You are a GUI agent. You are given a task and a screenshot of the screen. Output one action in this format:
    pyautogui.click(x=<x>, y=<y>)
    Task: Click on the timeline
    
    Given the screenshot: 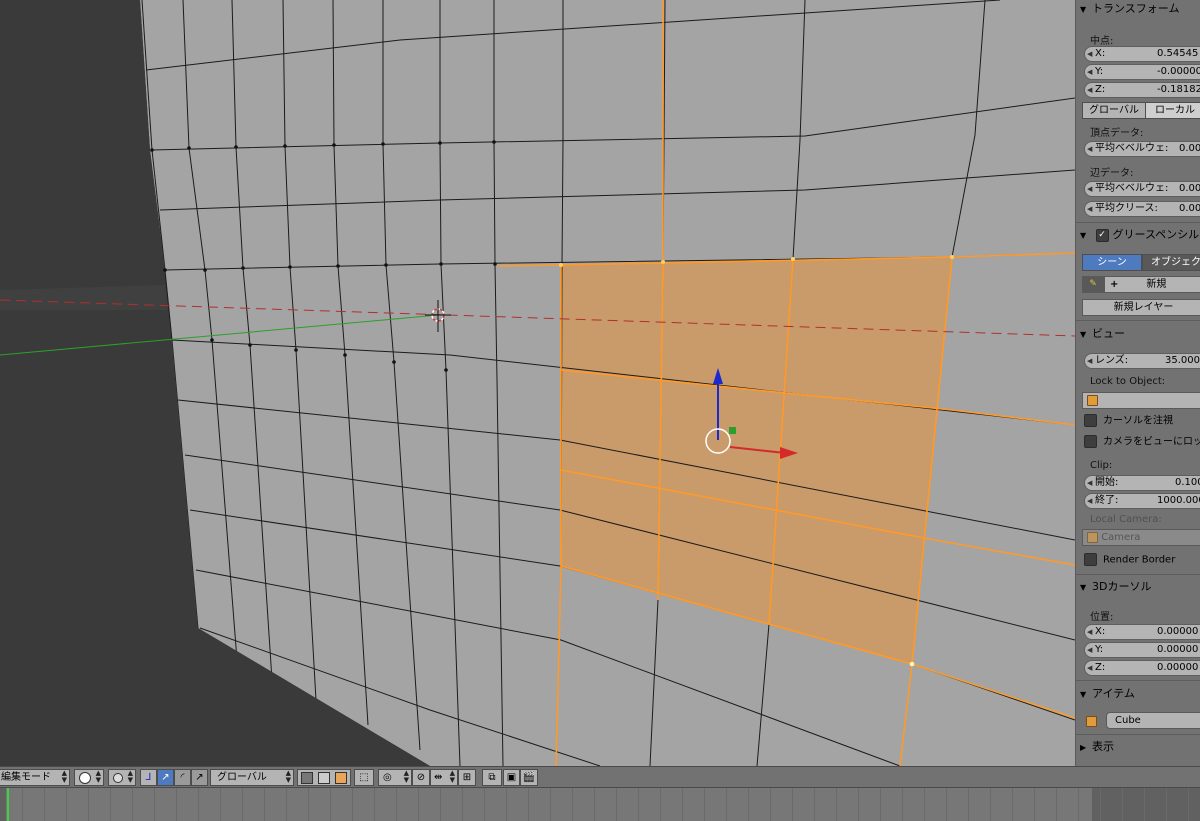 What is the action you would take?
    pyautogui.click(x=600, y=804)
    